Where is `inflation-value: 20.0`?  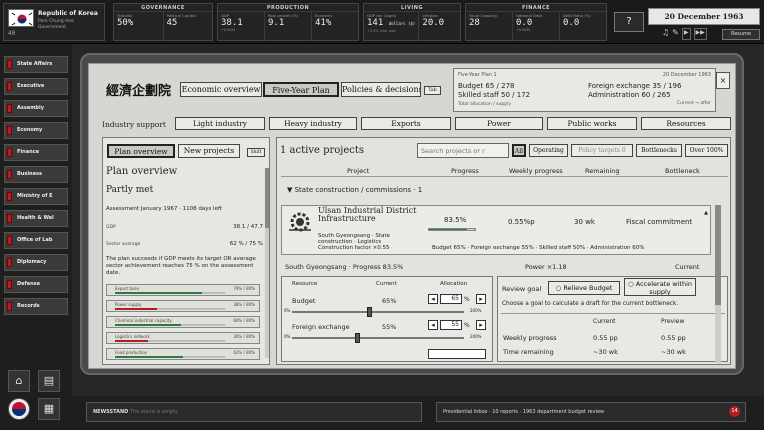 inflation-value: 20.0 is located at coordinates (433, 23).